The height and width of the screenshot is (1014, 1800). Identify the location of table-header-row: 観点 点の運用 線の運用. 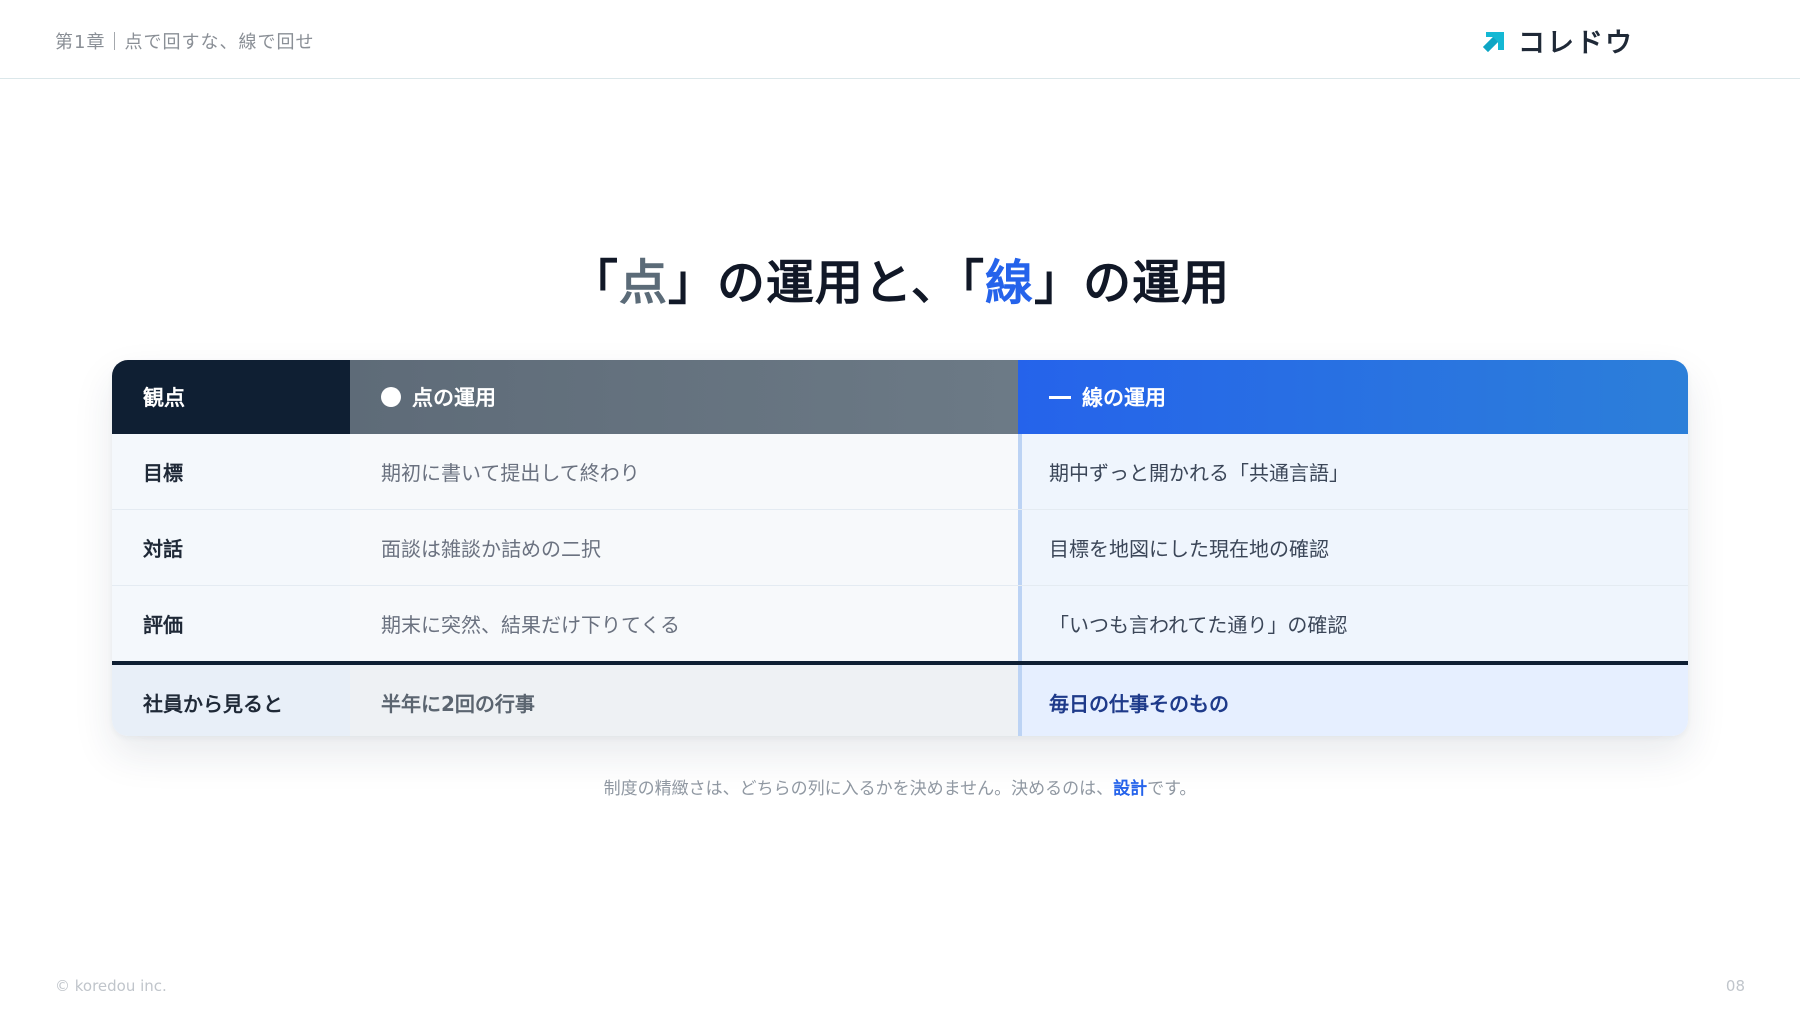
(900, 397).